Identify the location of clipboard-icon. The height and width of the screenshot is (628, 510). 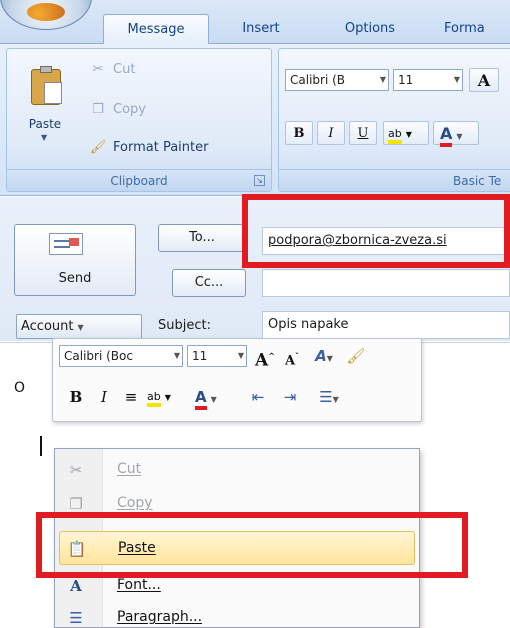
(46, 85).